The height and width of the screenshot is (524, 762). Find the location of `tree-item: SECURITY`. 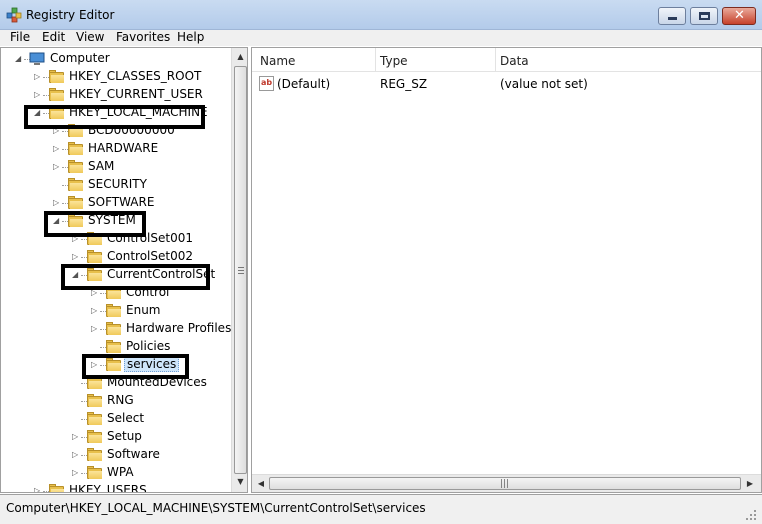

tree-item: SECURITY is located at coordinates (115, 185).